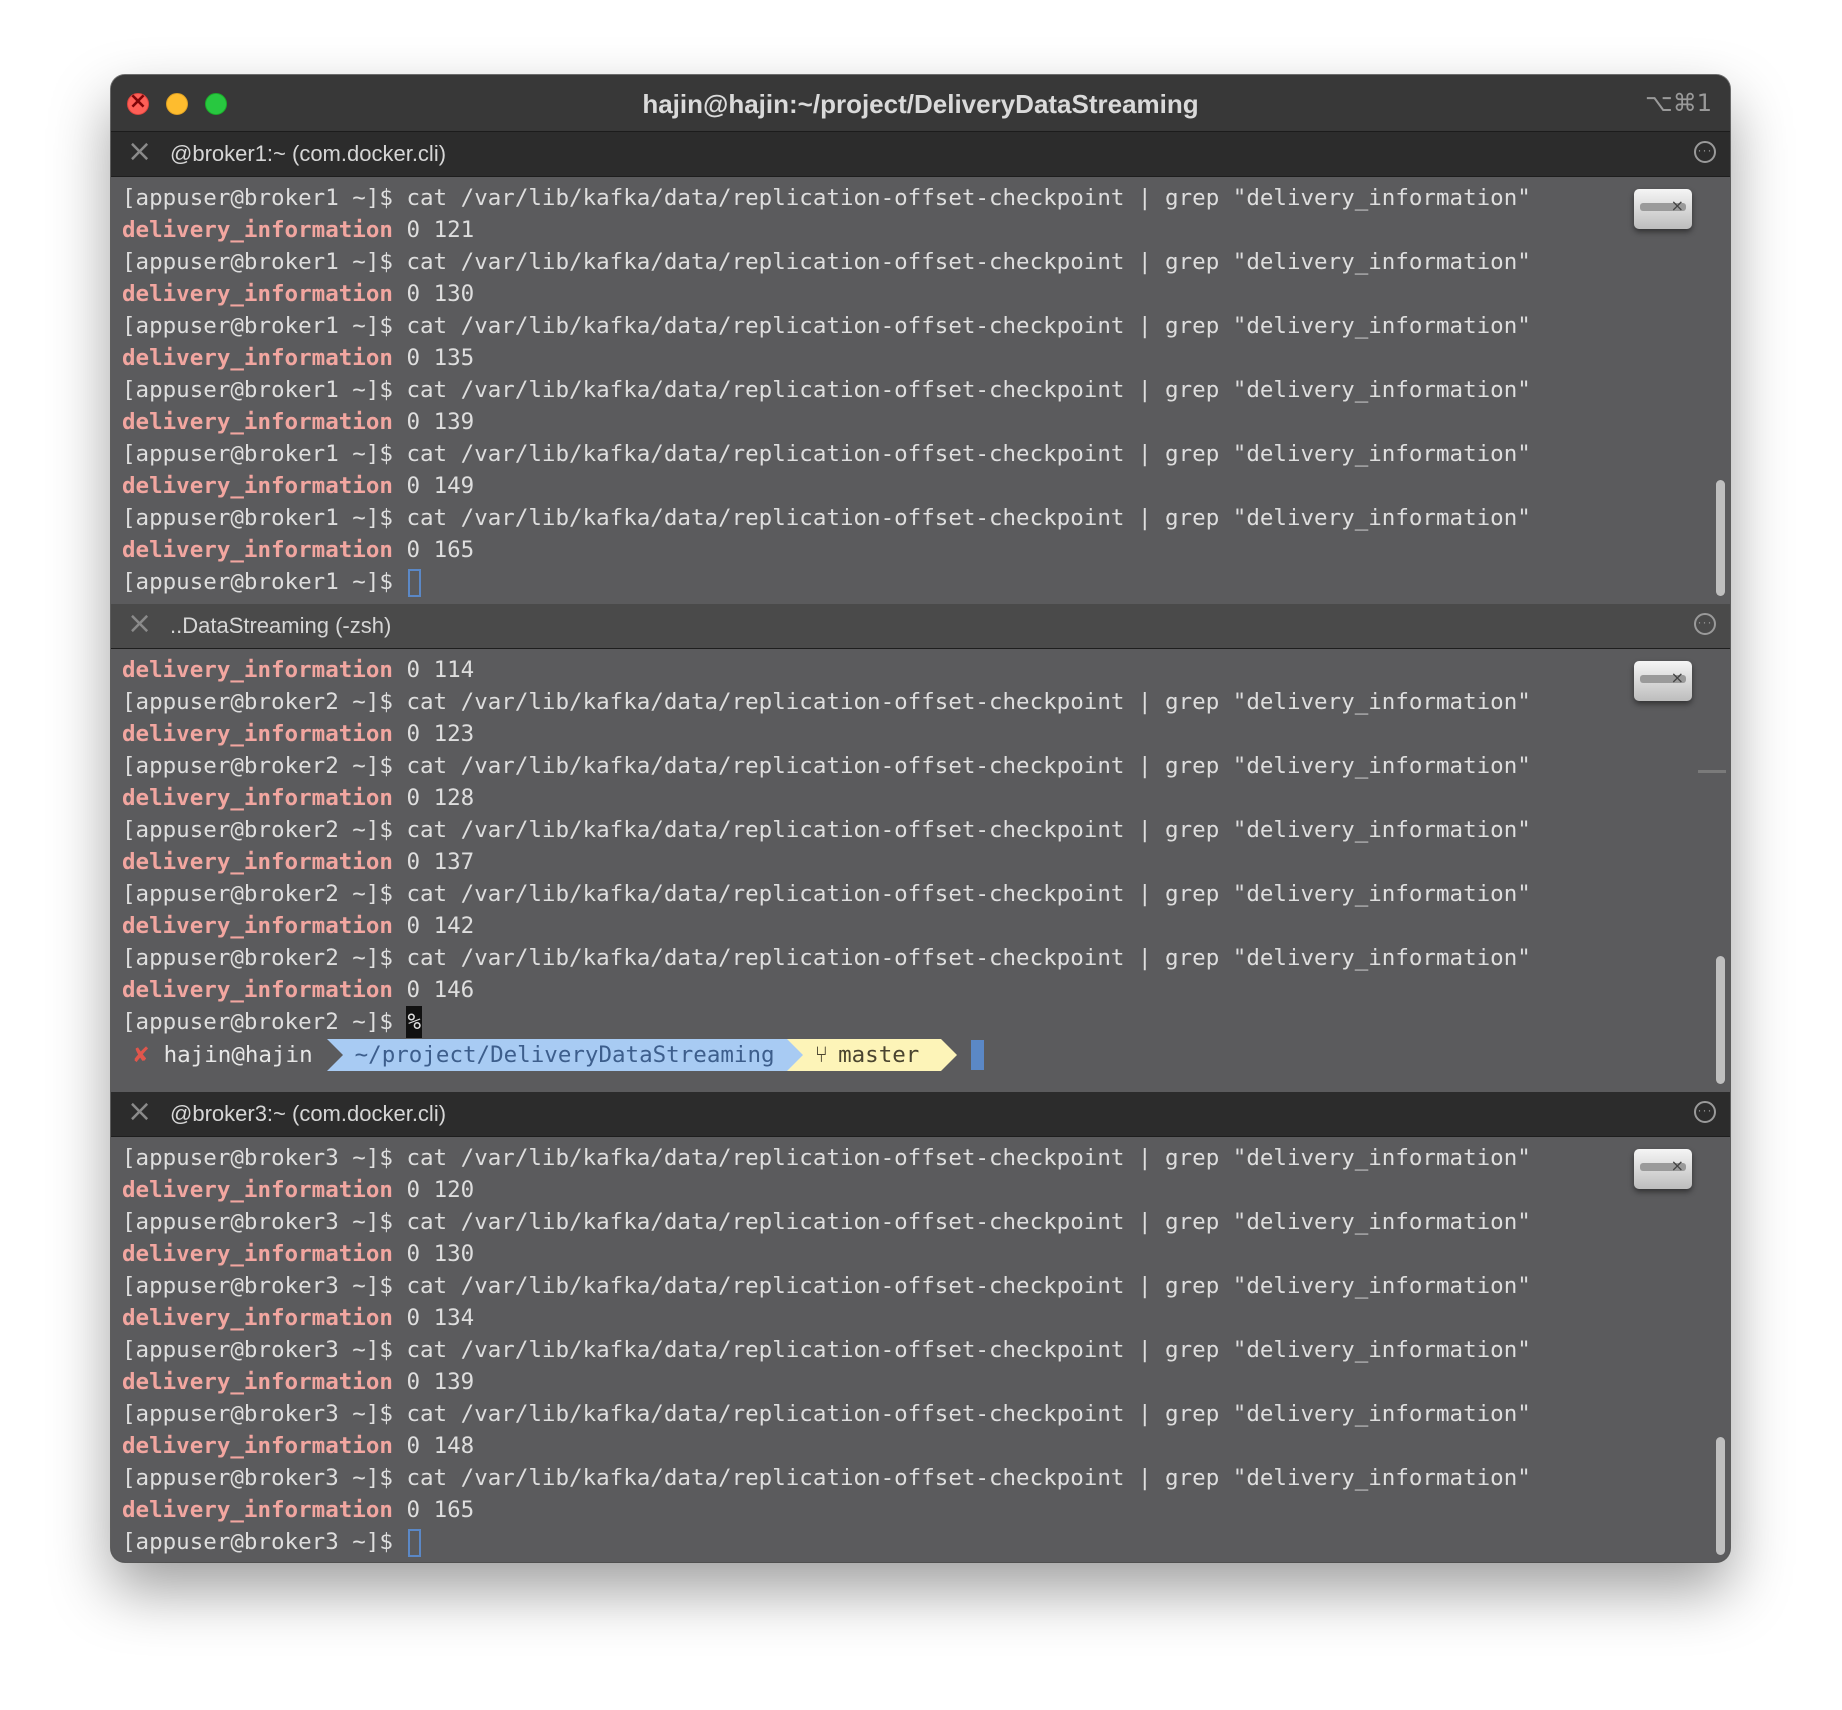 This screenshot has width=1842, height=1710. Describe the element at coordinates (264, 582) in the screenshot. I see `shell-prompt: [appuser@broker1 ~]$` at that location.